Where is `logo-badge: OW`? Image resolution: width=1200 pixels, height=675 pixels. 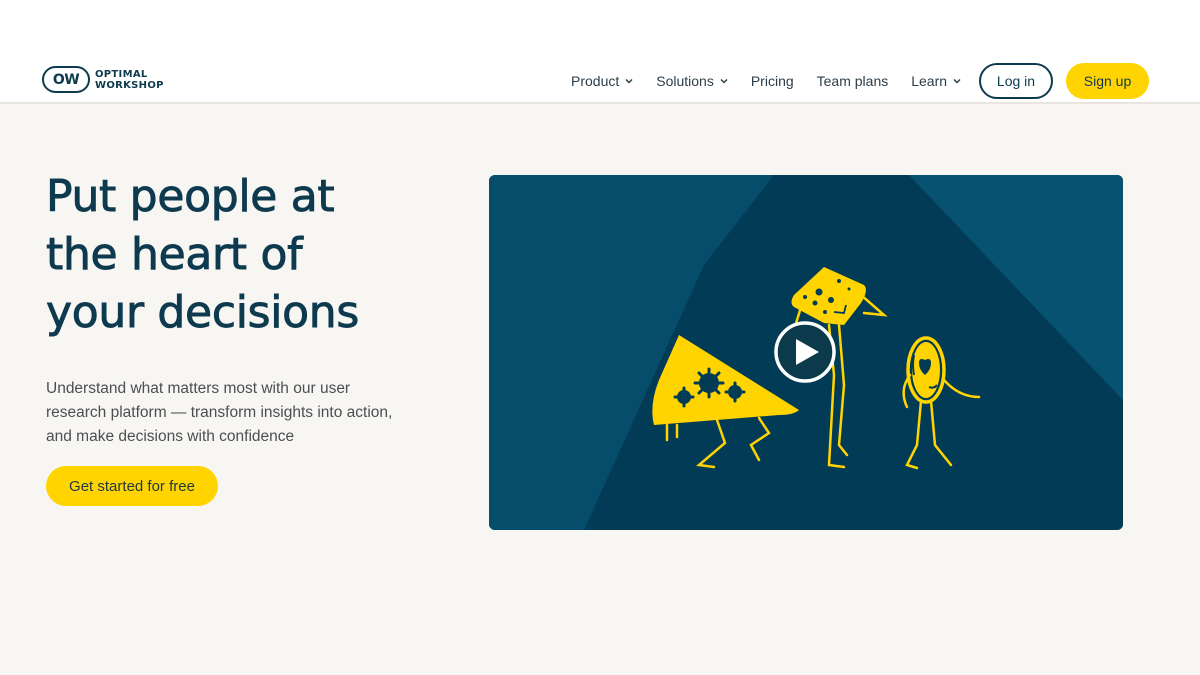 logo-badge: OW is located at coordinates (66, 79).